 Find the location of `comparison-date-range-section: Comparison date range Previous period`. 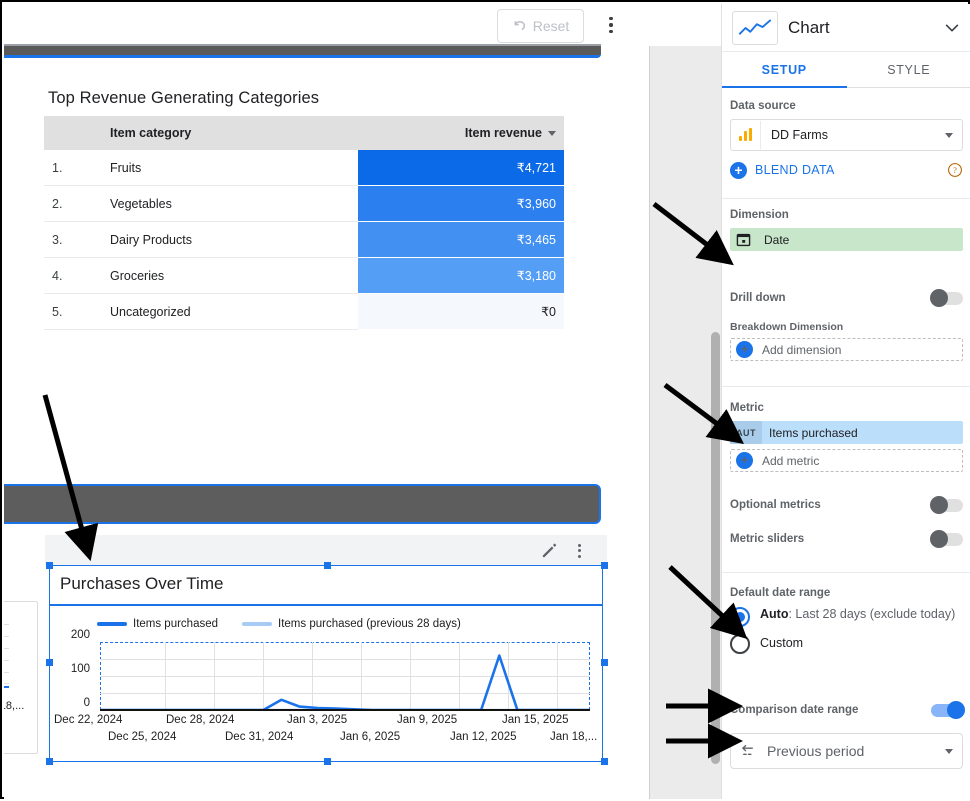

comparison-date-range-section: Comparison date range Previous period is located at coordinates (846, 733).